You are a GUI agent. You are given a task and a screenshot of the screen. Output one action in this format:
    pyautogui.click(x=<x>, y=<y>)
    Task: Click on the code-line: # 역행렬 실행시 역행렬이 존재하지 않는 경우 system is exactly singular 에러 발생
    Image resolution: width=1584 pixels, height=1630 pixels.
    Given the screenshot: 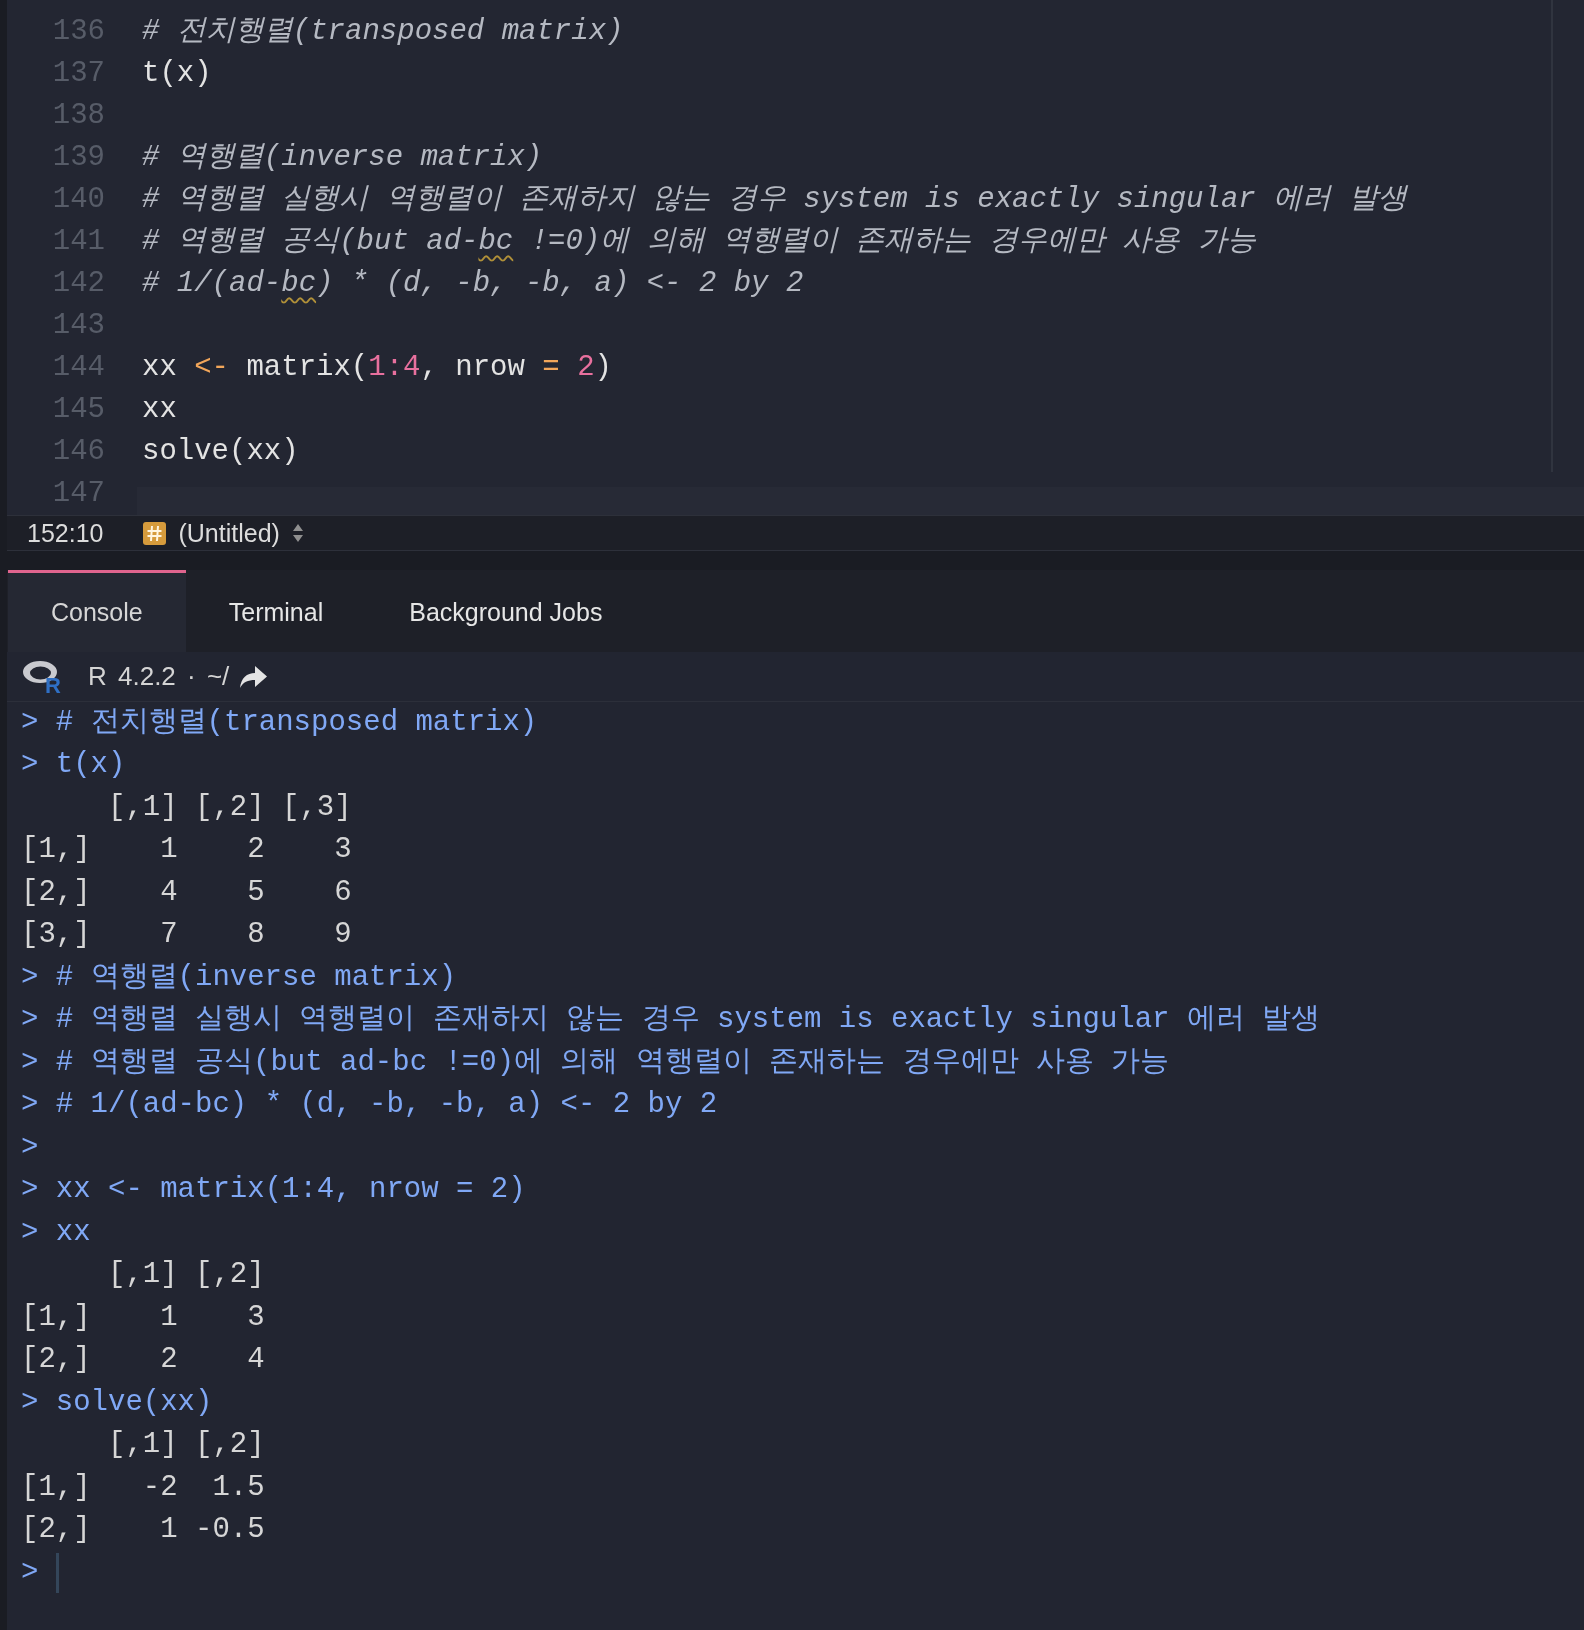 What is the action you would take?
    pyautogui.click(x=774, y=200)
    